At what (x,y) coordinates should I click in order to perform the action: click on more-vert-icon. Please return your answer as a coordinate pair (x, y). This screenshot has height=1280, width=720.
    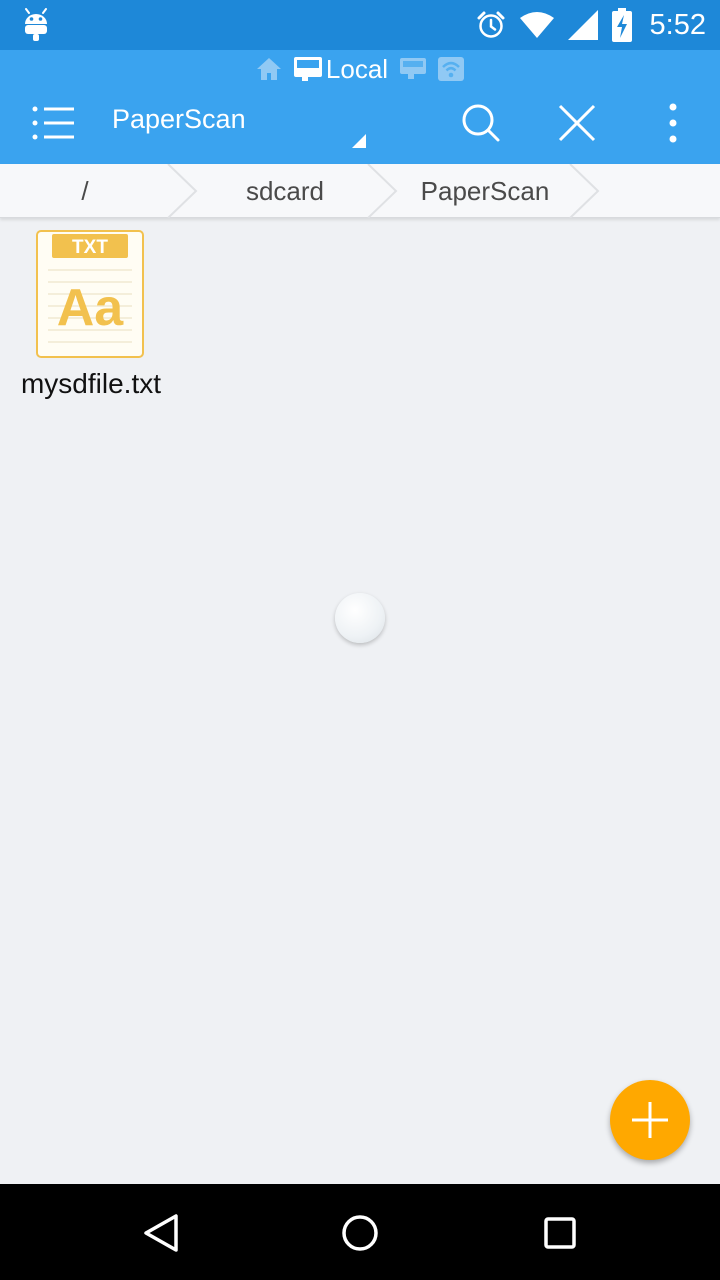
    Looking at the image, I should click on (673, 123).